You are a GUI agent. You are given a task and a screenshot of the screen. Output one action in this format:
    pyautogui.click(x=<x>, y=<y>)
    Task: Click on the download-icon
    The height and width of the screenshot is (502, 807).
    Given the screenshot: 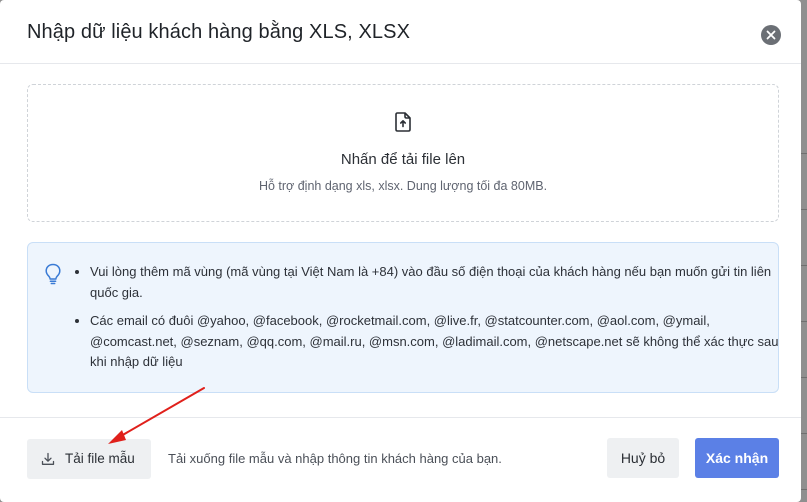 What is the action you would take?
    pyautogui.click(x=48, y=458)
    